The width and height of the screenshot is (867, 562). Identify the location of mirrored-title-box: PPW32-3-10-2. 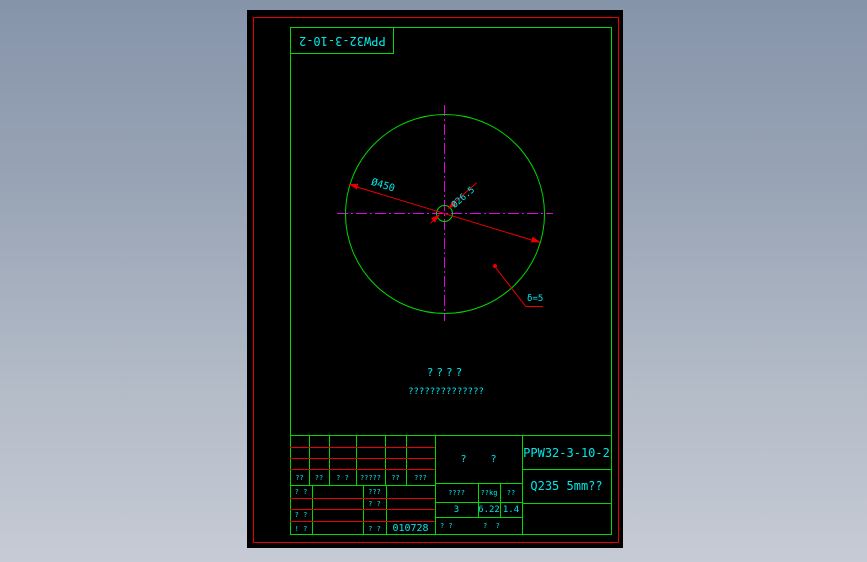
(342, 40).